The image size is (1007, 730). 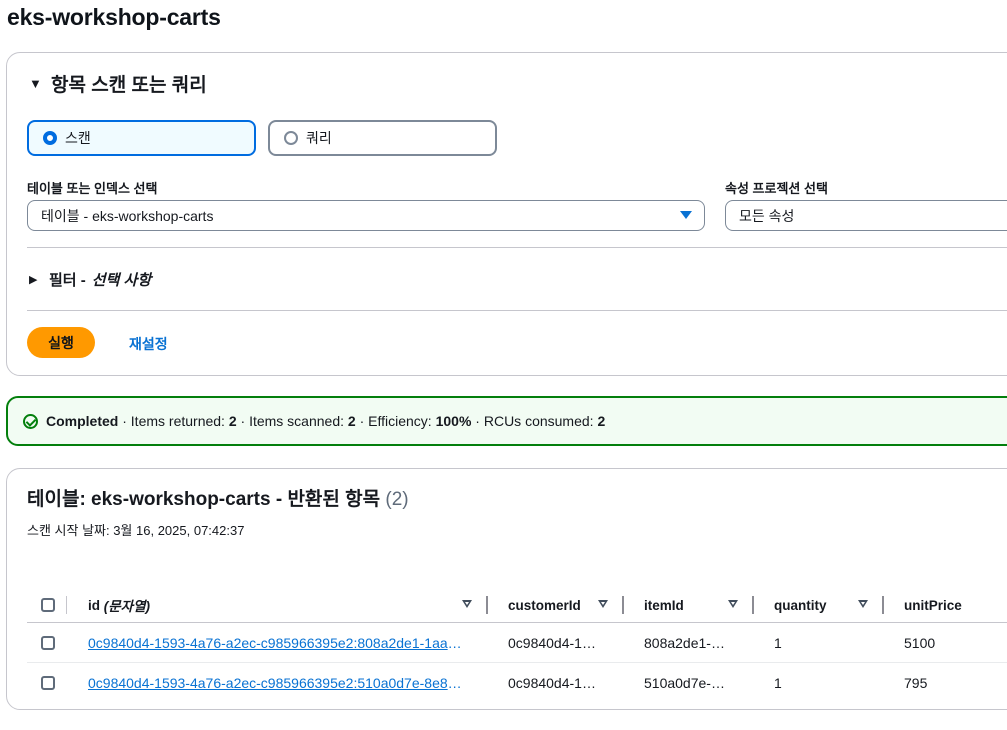 What do you see at coordinates (767, 215) in the screenshot?
I see `projection-select-value: 모든 속성` at bounding box center [767, 215].